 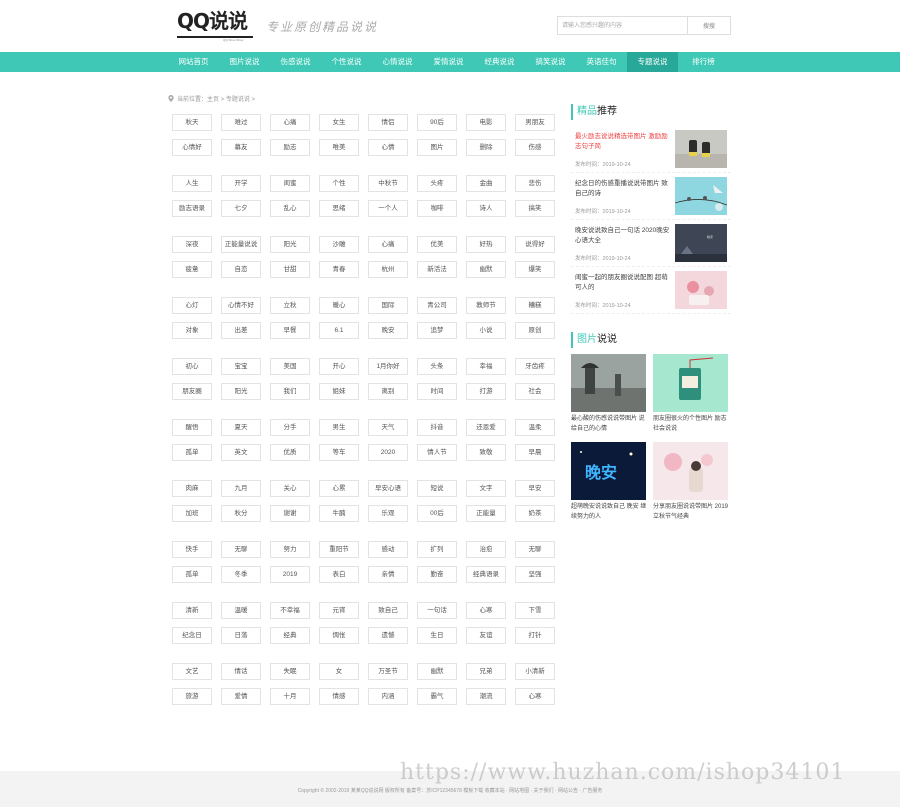 What do you see at coordinates (295, 62) in the screenshot?
I see `nav-item: 伤感说说` at bounding box center [295, 62].